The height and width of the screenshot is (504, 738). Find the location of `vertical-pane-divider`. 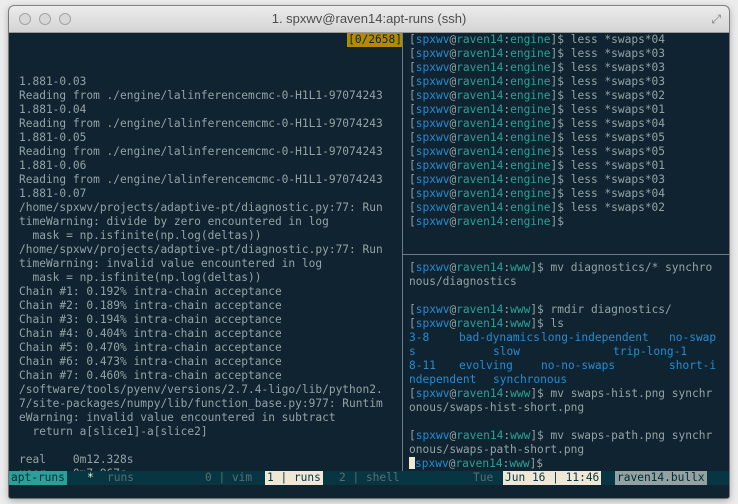

vertical-pane-divider is located at coordinates (402, 252).